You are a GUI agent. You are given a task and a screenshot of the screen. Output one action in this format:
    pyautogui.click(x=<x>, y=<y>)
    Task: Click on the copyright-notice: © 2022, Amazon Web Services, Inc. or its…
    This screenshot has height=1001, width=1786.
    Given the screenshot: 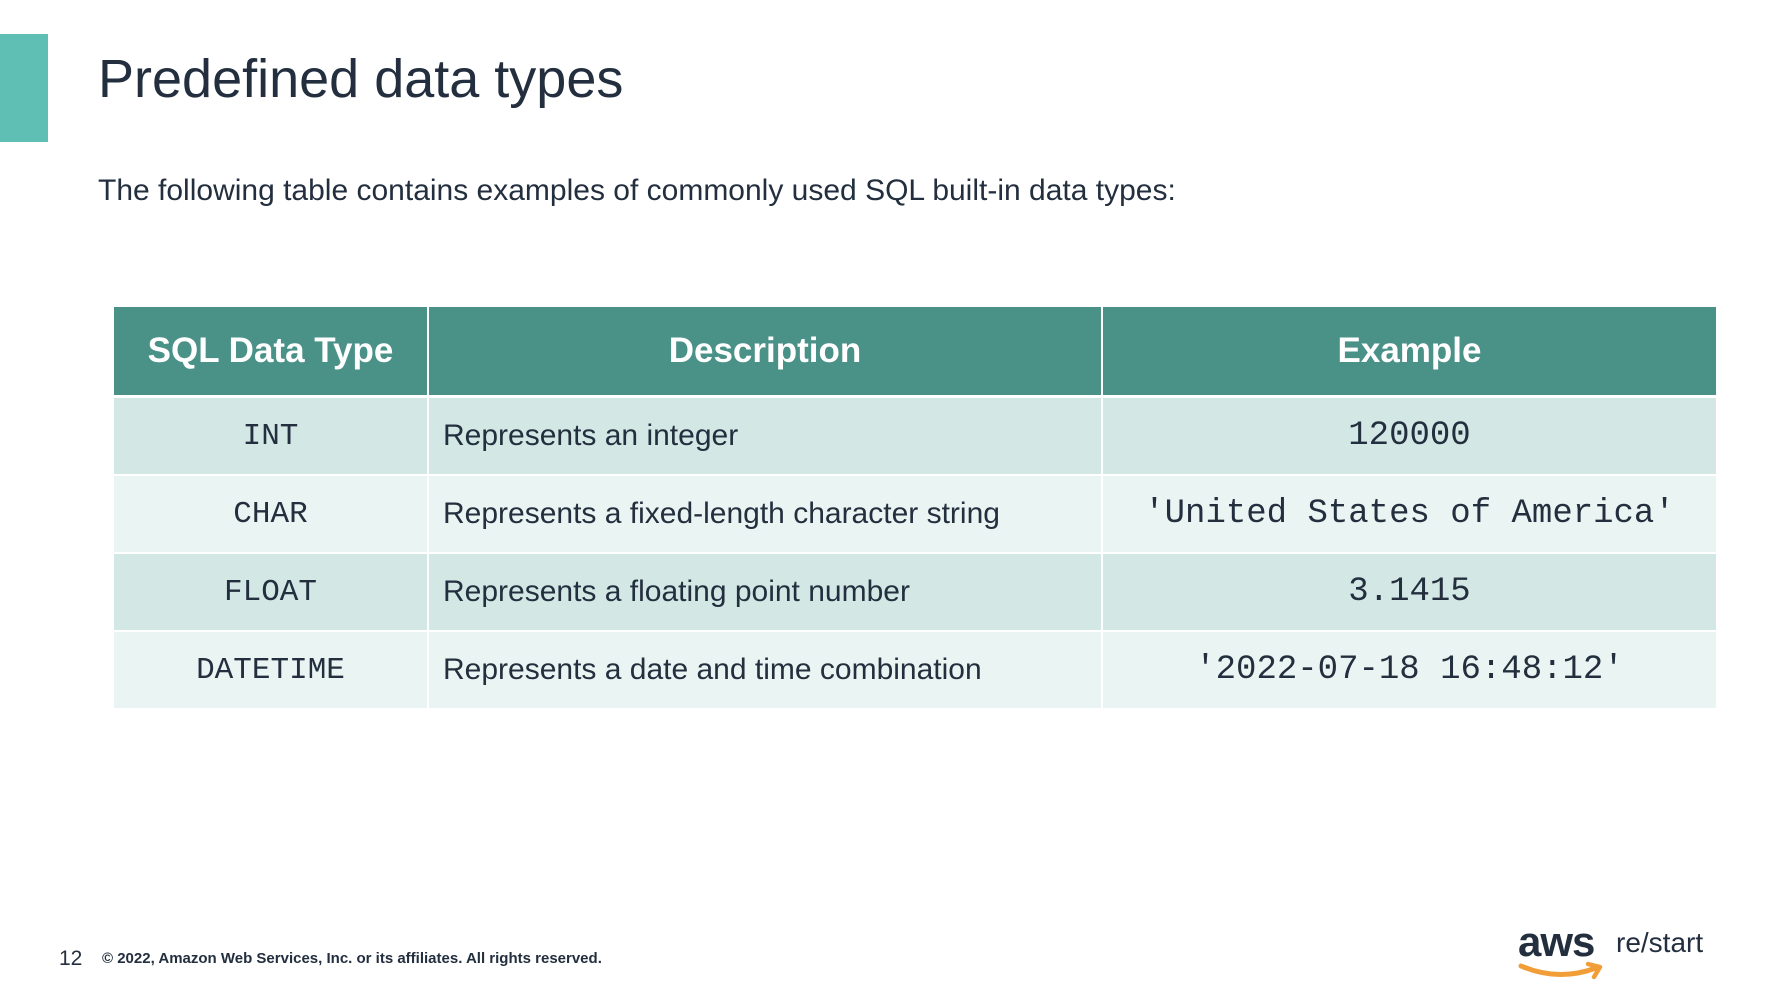 What is the action you would take?
    pyautogui.click(x=352, y=958)
    